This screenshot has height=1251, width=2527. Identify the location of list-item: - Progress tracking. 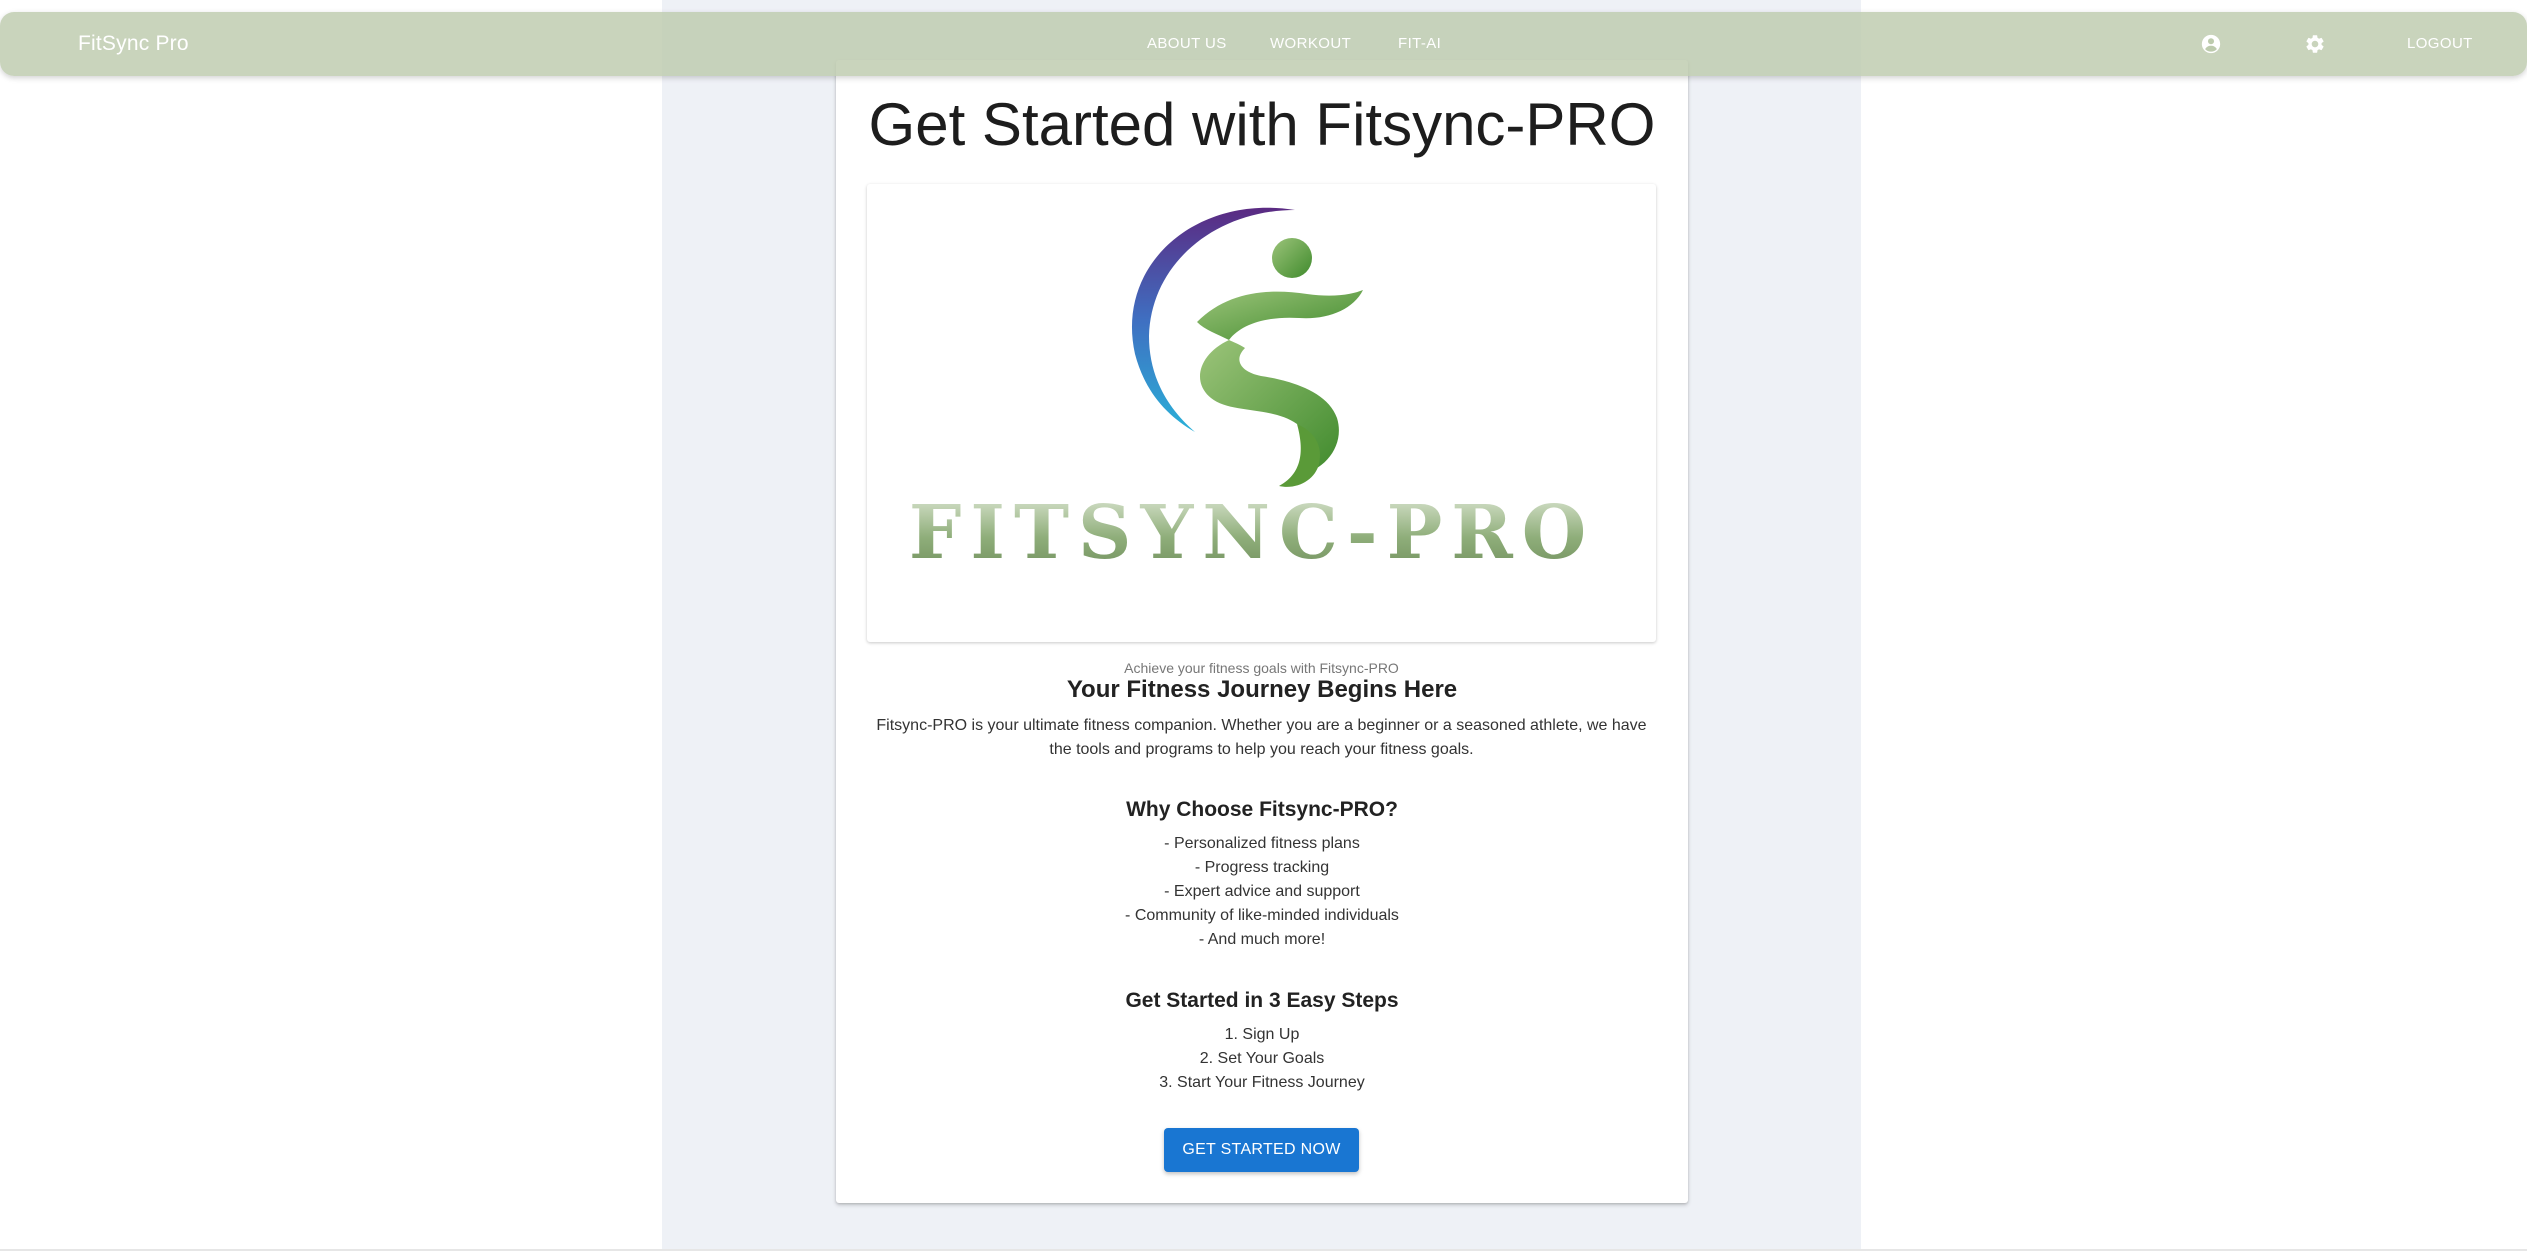
(1262, 867).